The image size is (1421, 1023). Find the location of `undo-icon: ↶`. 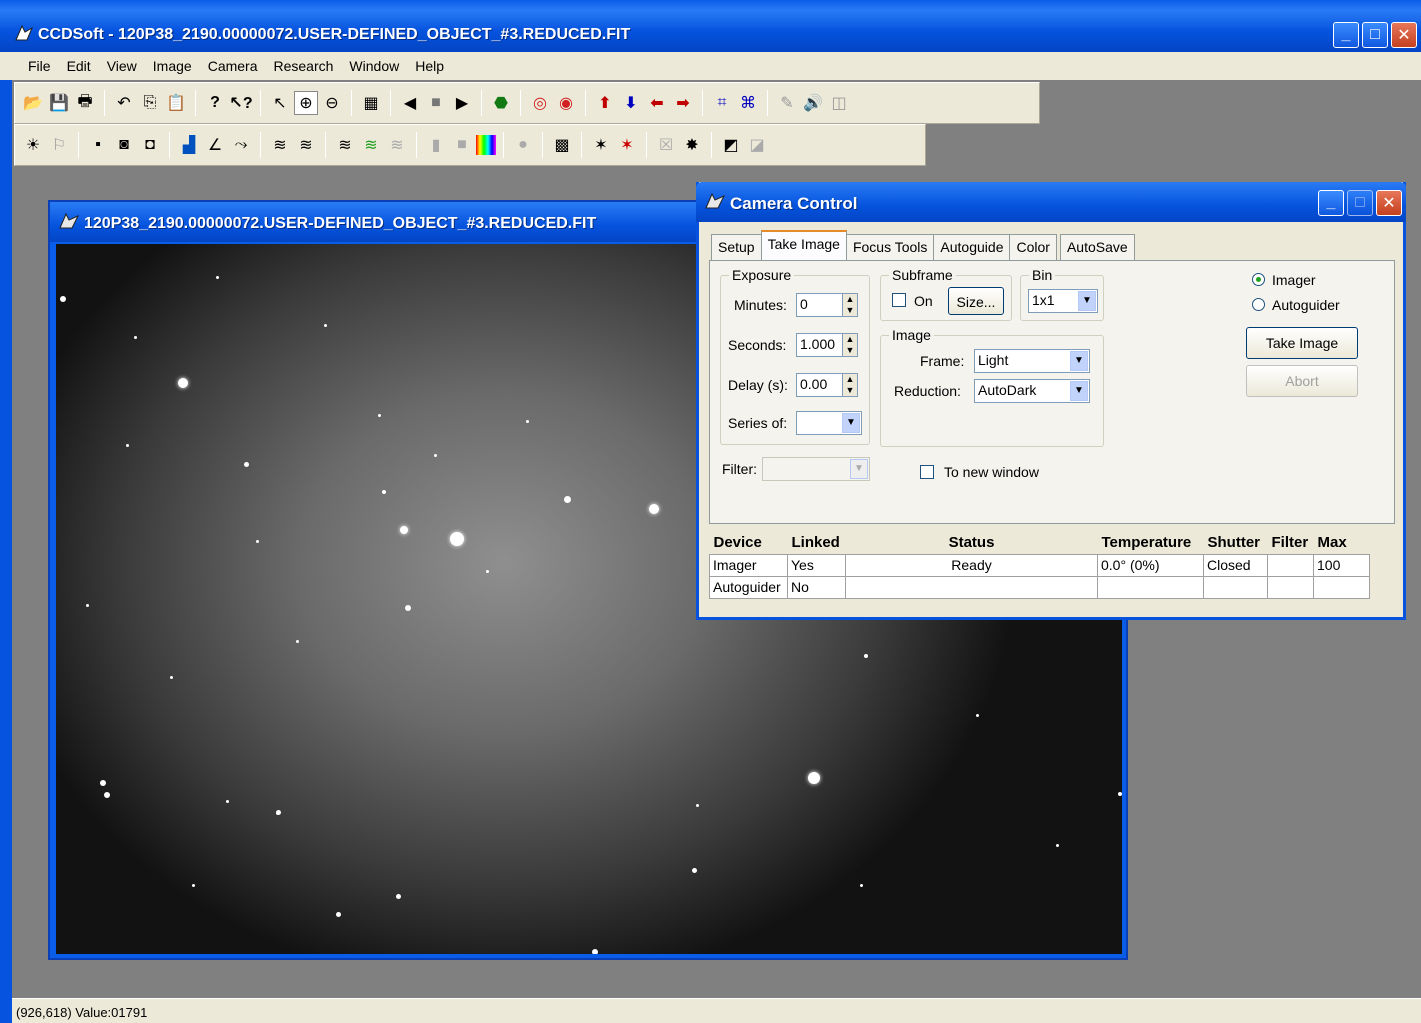

undo-icon: ↶ is located at coordinates (124, 103).